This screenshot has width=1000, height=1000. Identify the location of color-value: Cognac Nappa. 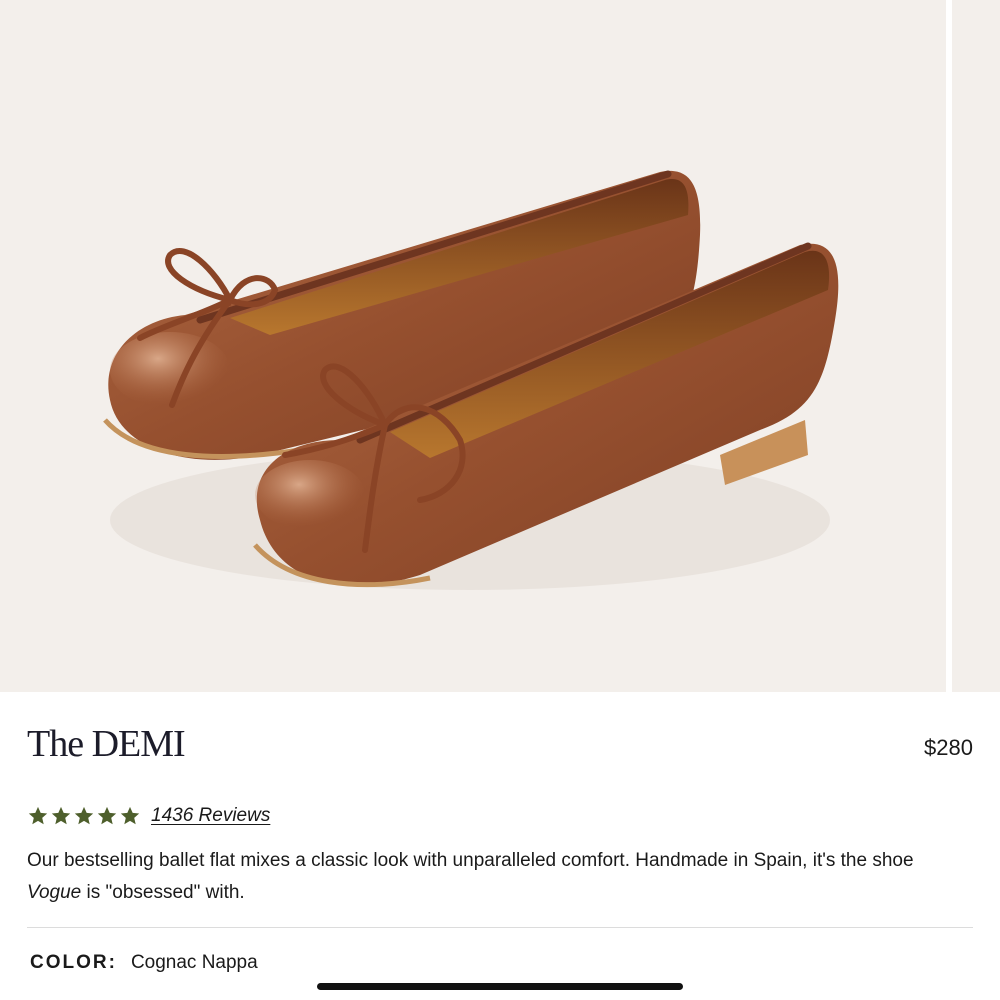
(194, 962).